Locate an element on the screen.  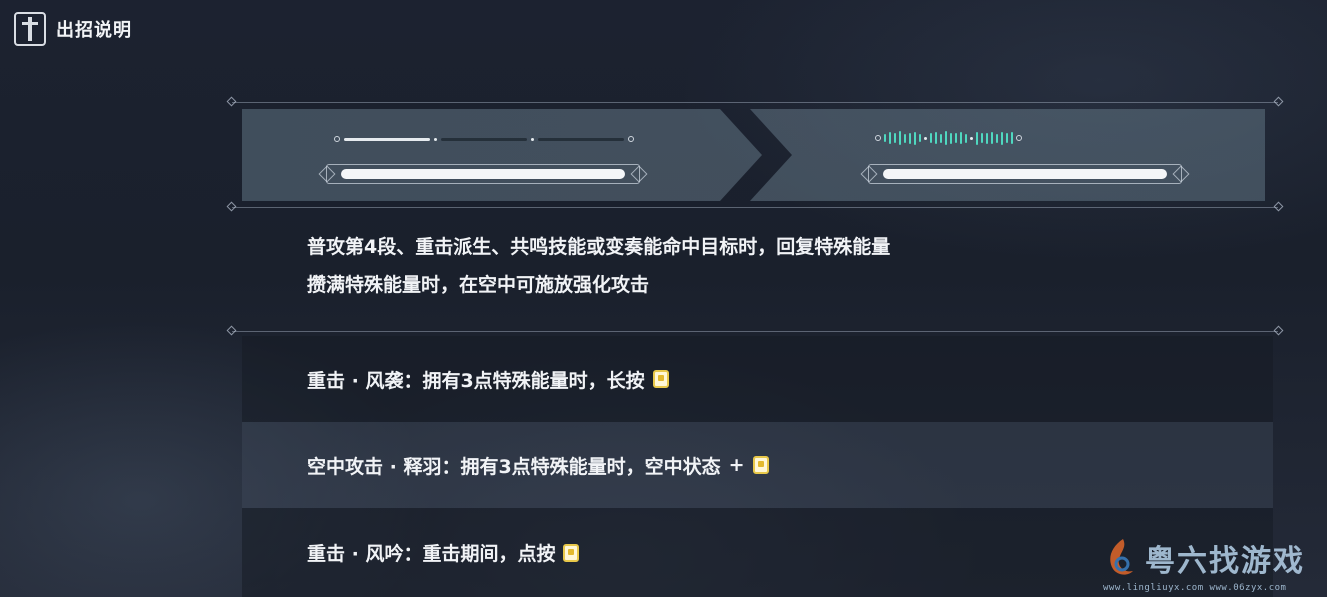
energy-segments-before is located at coordinates (484, 139).